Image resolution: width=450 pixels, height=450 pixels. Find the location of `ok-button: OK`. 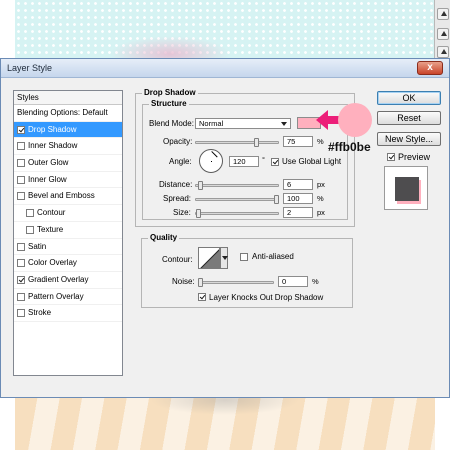

ok-button: OK is located at coordinates (409, 98).